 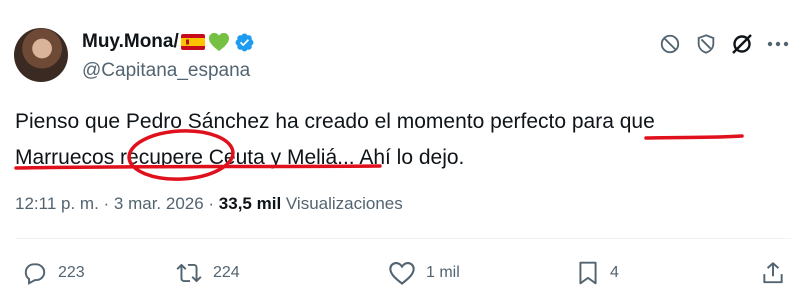 What do you see at coordinates (250, 203) in the screenshot?
I see `views-count: 33,5 mil` at bounding box center [250, 203].